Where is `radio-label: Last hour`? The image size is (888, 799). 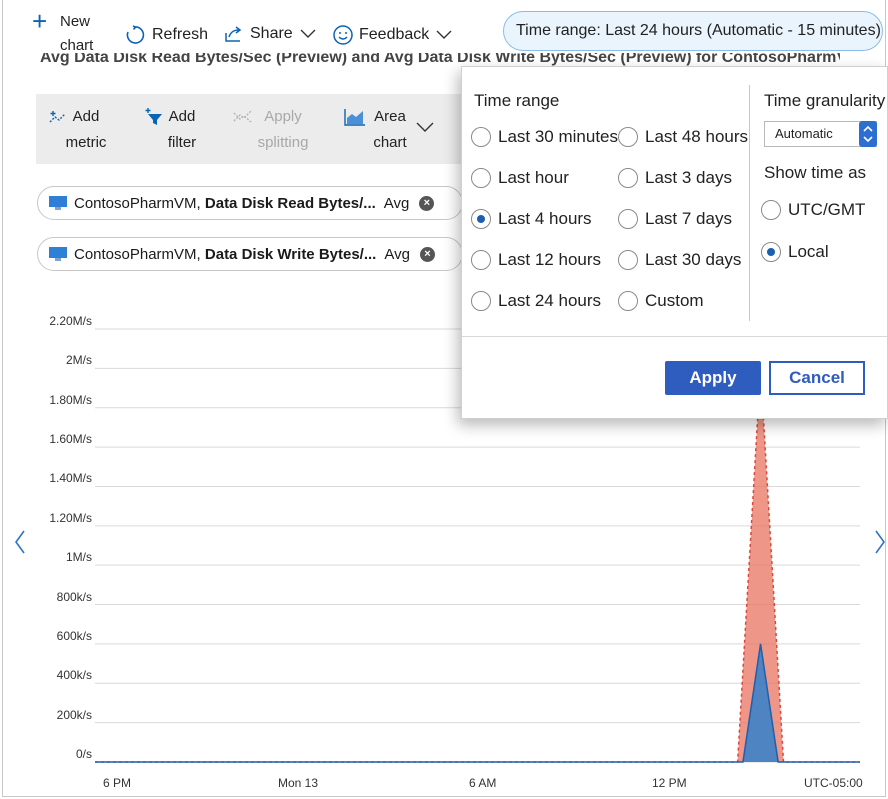
radio-label: Last hour is located at coordinates (533, 177).